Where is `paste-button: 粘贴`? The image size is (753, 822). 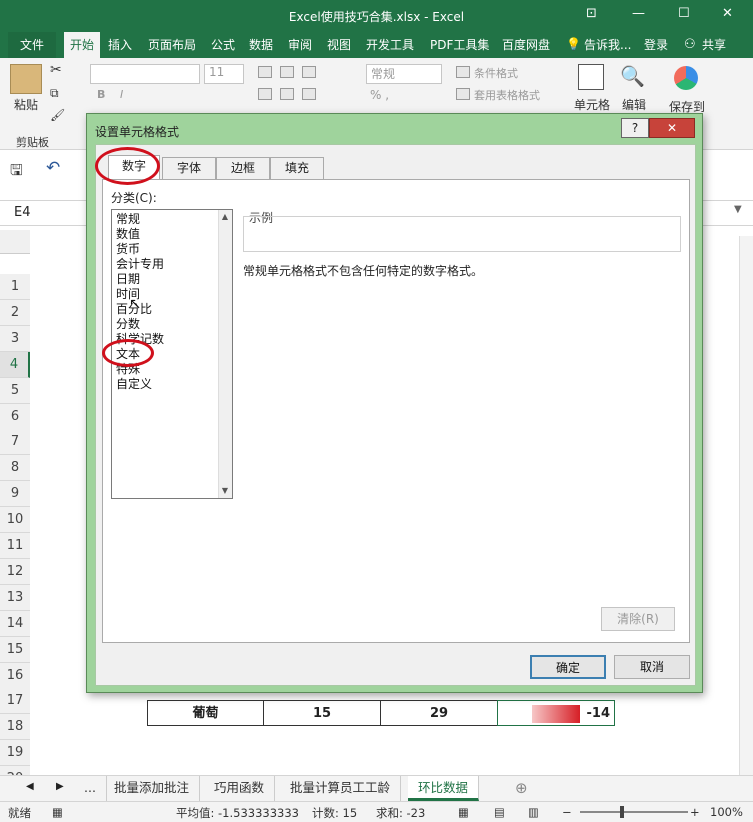
paste-button: 粘贴 is located at coordinates (26, 104).